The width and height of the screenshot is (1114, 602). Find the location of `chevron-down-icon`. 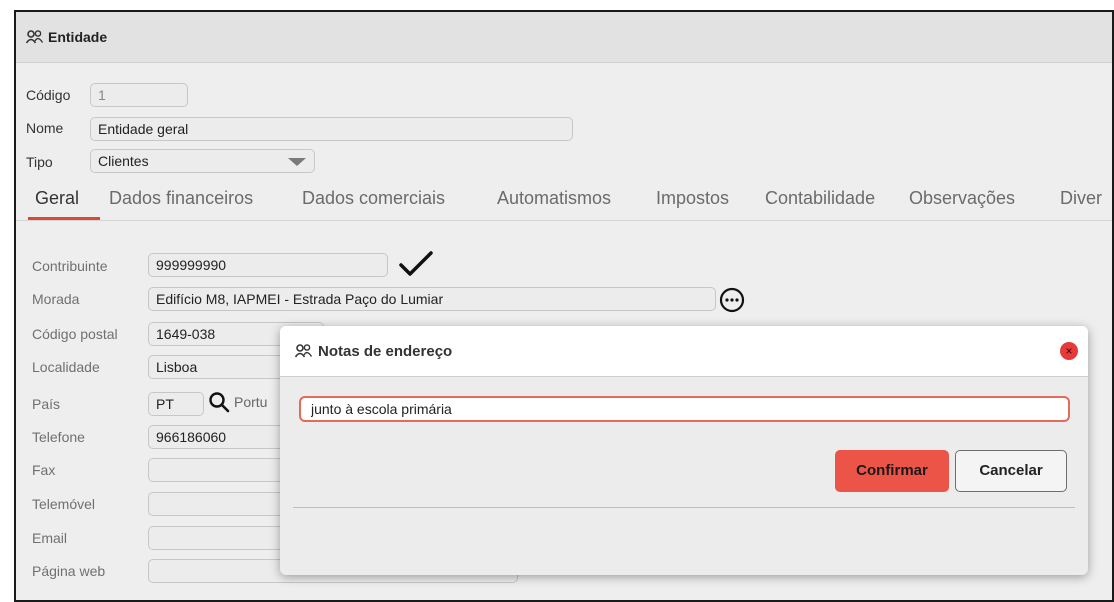

chevron-down-icon is located at coordinates (297, 162).